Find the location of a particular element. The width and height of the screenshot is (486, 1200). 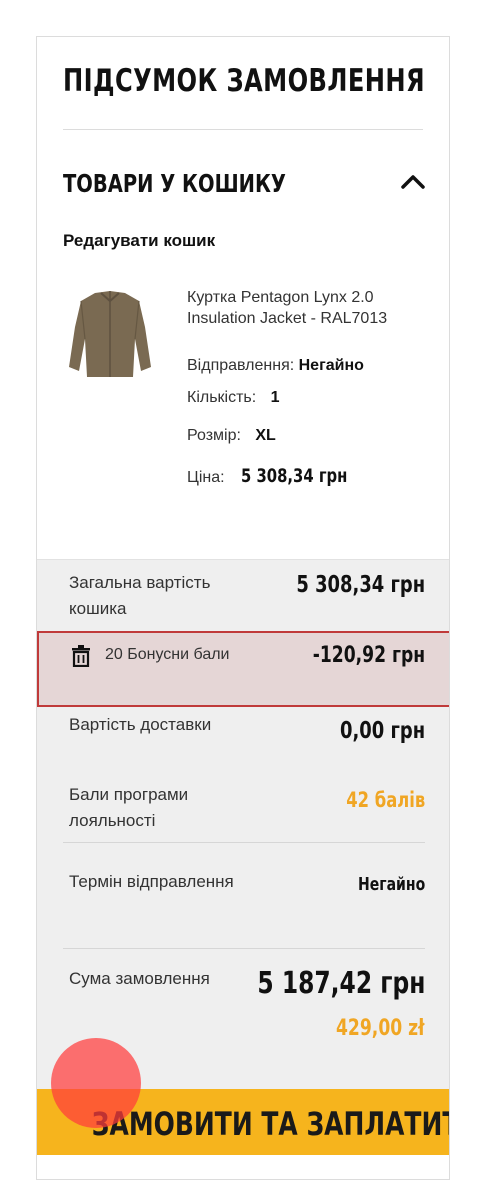

cart-items-heading: ТОВАРИ У КОШИКУ is located at coordinates (174, 183).